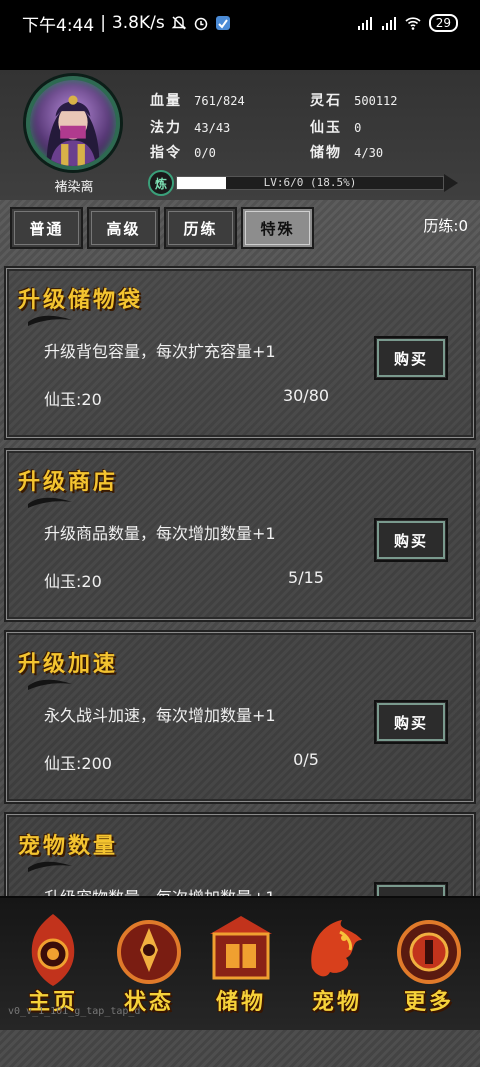 This screenshot has height=1067, width=480. I want to click on experience-track: LV:6/0 (18.5%), so click(310, 183).